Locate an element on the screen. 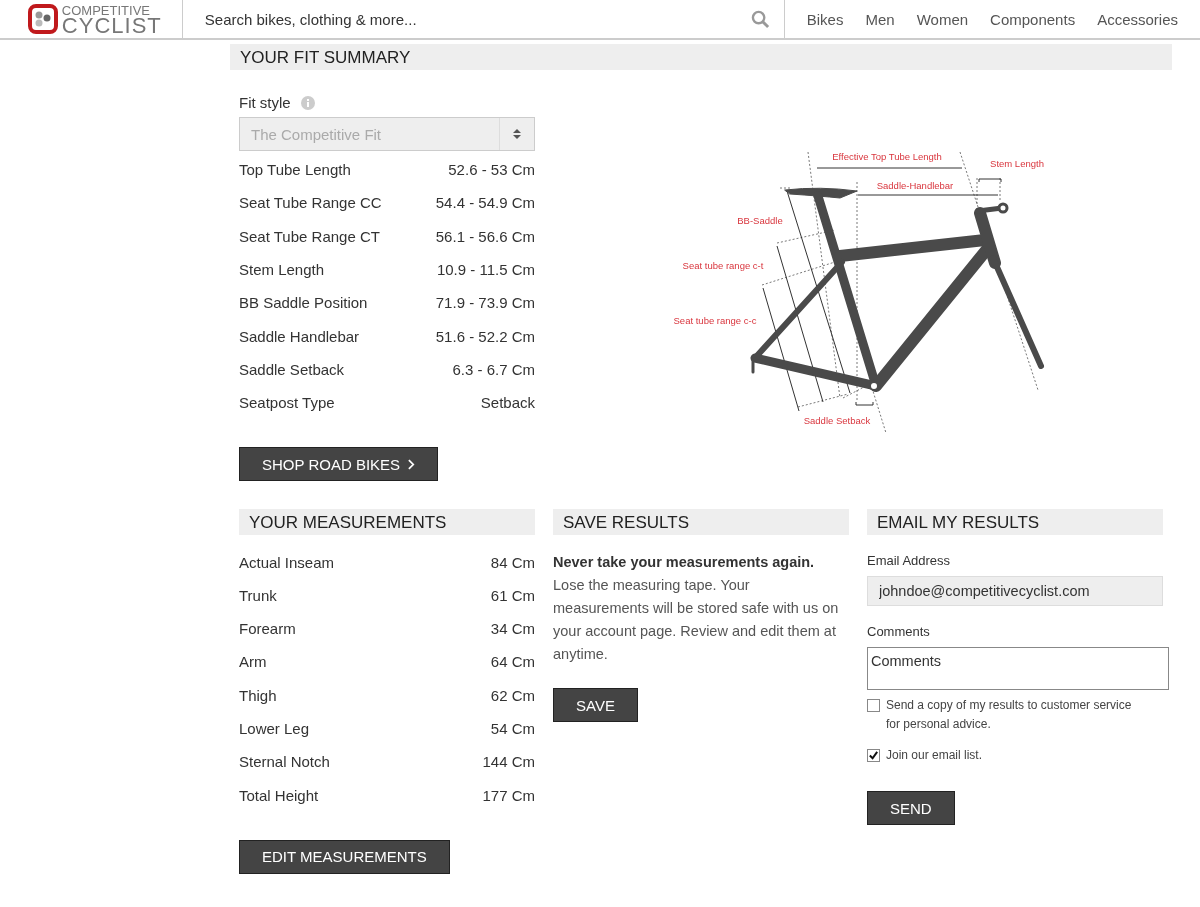 The image size is (1200, 907). nav-link: Women is located at coordinates (942, 19).